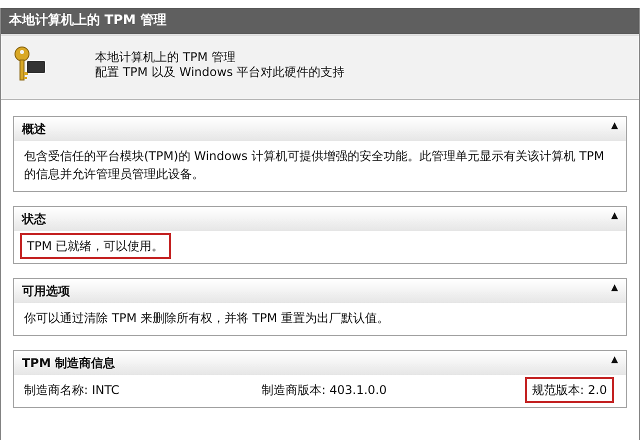 The image size is (640, 440). What do you see at coordinates (324, 389) in the screenshot?
I see `info-field: 制造商版本: 403.1.0.0` at bounding box center [324, 389].